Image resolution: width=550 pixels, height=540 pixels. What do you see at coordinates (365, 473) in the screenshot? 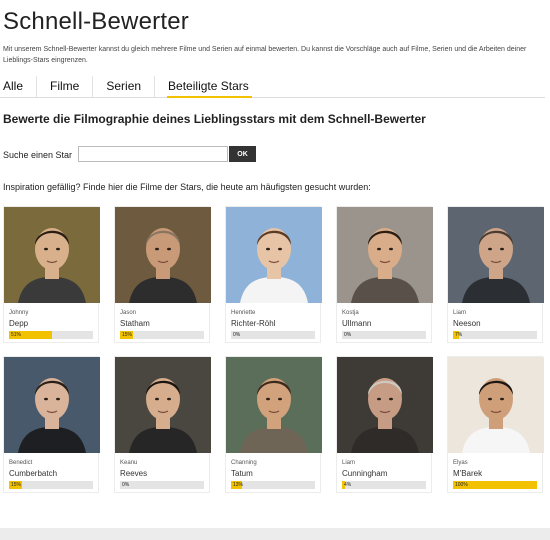
I see `star-last-name: Cunningham` at bounding box center [365, 473].